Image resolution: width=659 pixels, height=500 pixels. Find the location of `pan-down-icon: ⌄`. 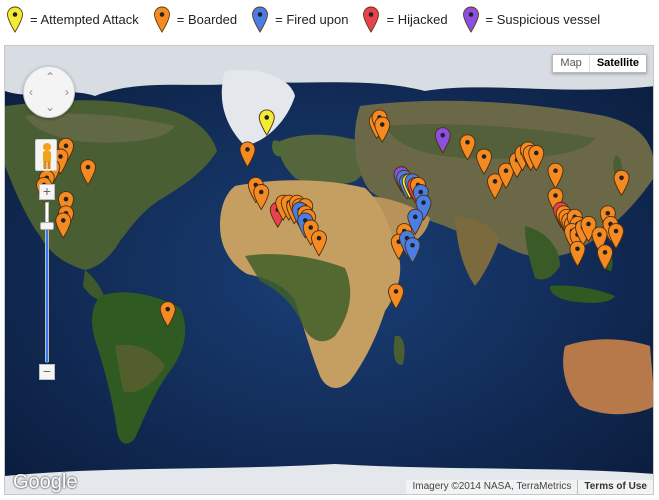

pan-down-icon: ⌄ is located at coordinates (50, 107).